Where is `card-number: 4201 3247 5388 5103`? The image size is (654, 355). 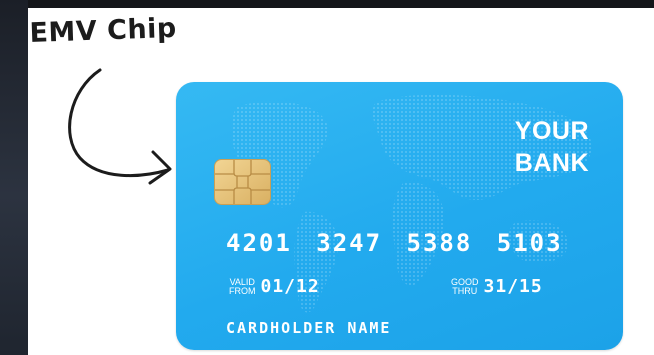
card-number: 4201 3247 5388 5103 is located at coordinates (394, 243).